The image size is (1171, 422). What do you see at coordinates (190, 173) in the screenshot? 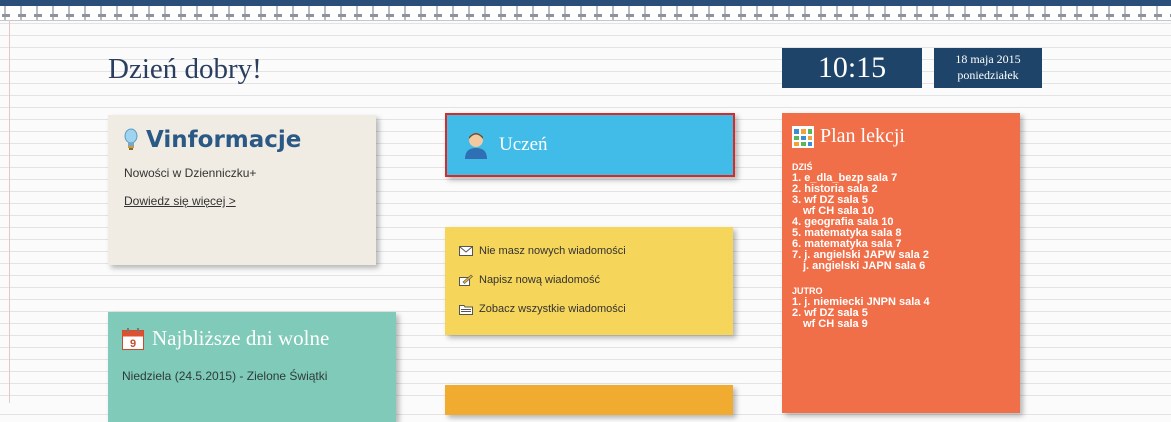
I see `vinformacje-description: Nowości w Dzienniczku+` at bounding box center [190, 173].